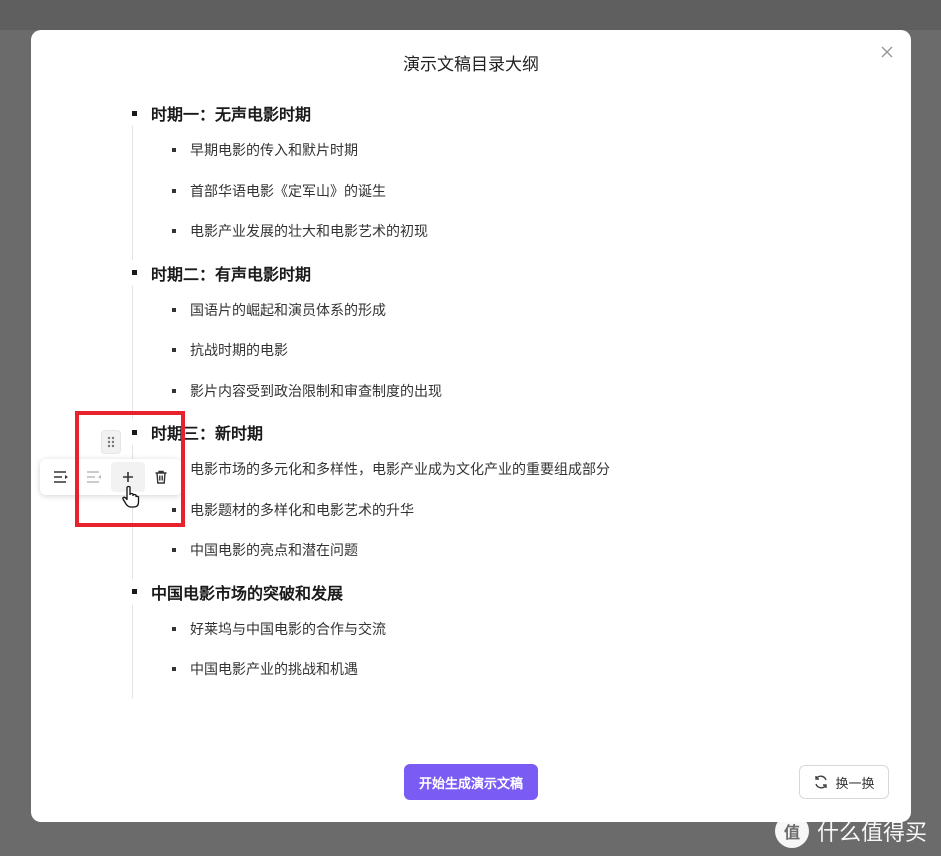 The width and height of the screenshot is (941, 856). I want to click on modal-title: 演示文稿目录大纲, so click(471, 65).